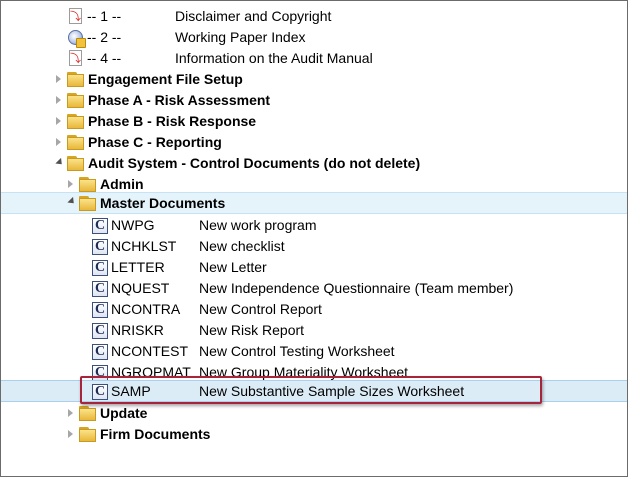  Describe the element at coordinates (274, 58) in the screenshot. I see `item-description: Information on the Audit Manual` at that location.